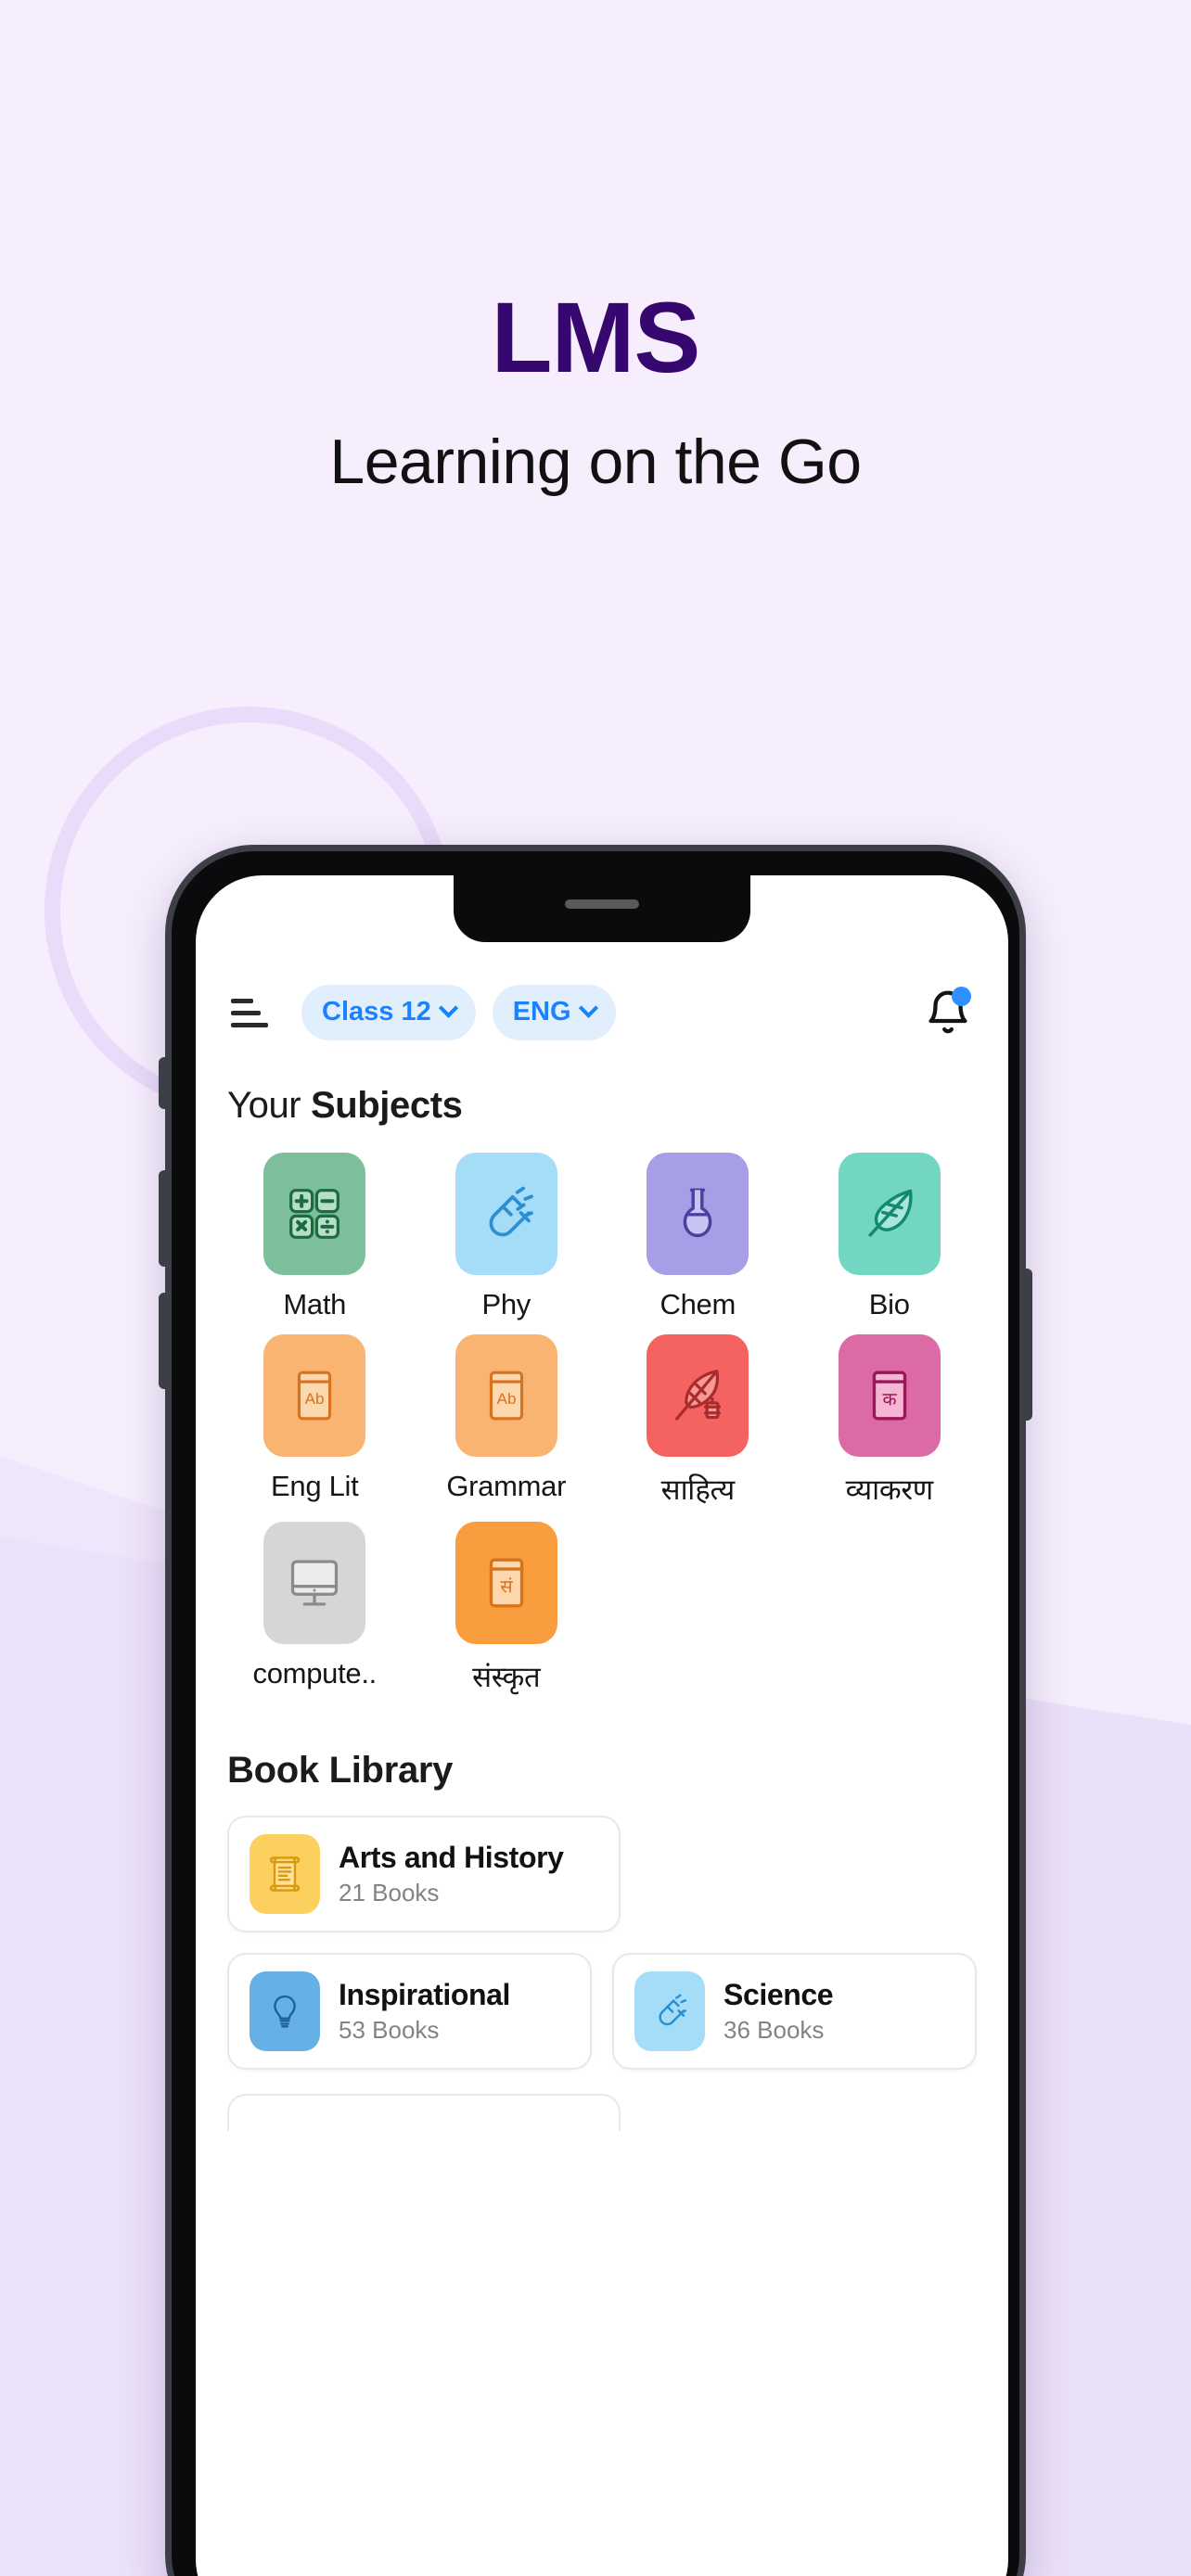 Image resolution: width=1191 pixels, height=2576 pixels. What do you see at coordinates (506, 1586) in the screenshot?
I see `svg-text: सं` at bounding box center [506, 1586].